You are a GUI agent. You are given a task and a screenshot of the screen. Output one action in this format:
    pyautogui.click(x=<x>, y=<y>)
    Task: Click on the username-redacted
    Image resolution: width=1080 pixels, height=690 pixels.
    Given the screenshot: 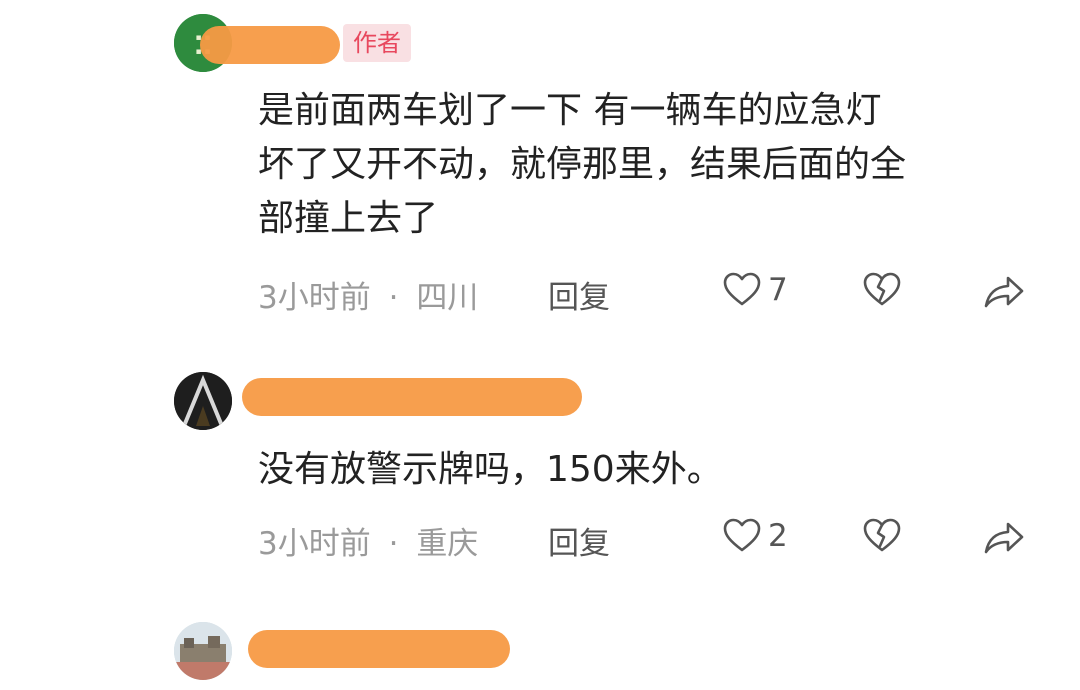 What is the action you would take?
    pyautogui.click(x=379, y=649)
    